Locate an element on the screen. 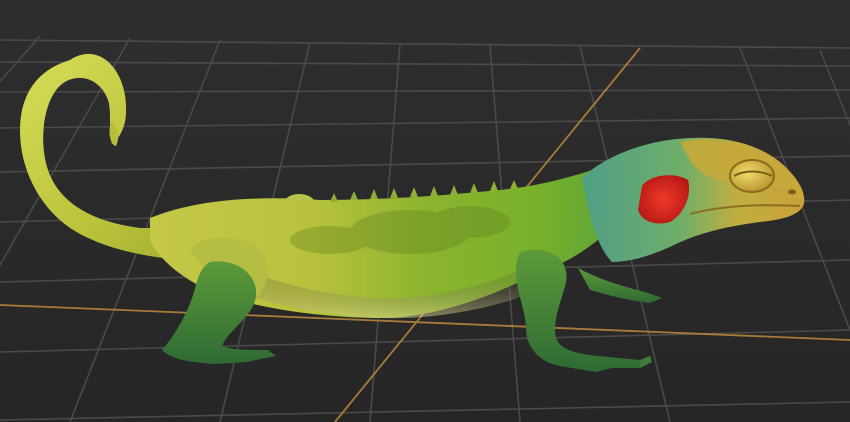 The image size is (850, 422). nostril is located at coordinates (792, 192).